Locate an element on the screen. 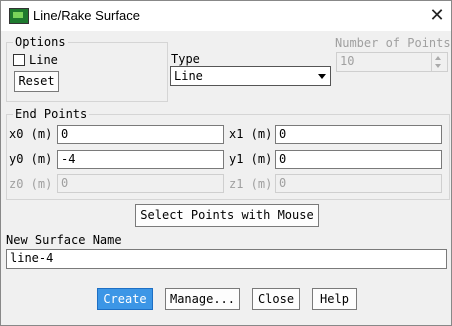 The width and height of the screenshot is (452, 326). number-of-points-field: 10 is located at coordinates (392, 62).